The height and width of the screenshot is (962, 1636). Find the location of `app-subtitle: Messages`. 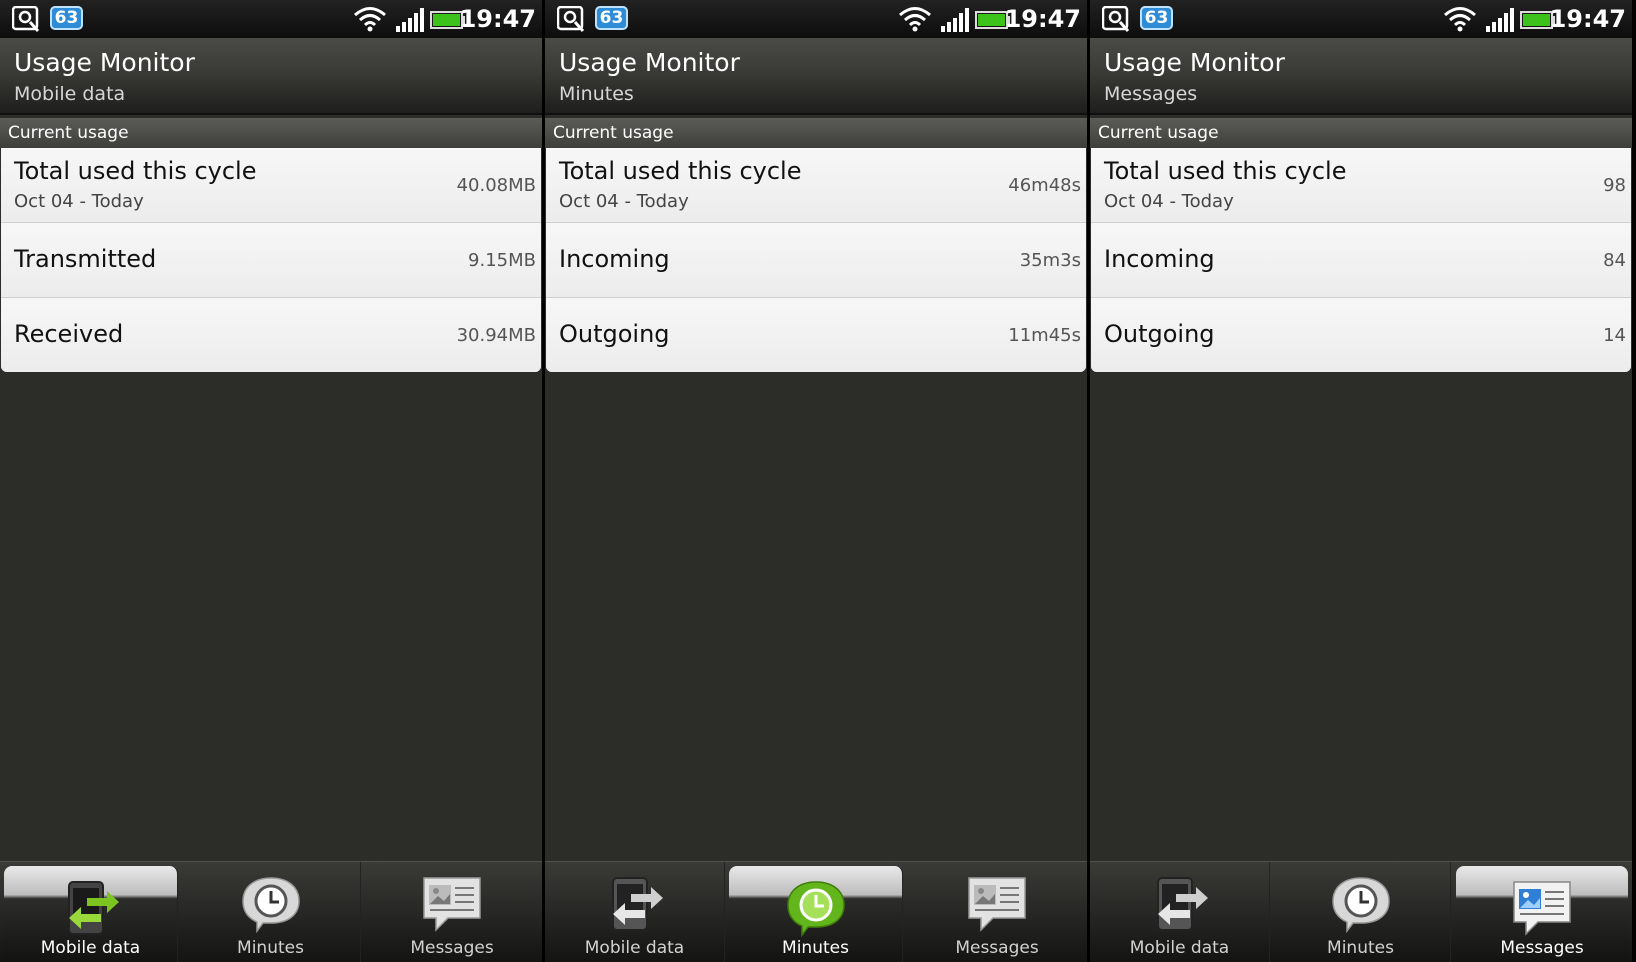

app-subtitle: Messages is located at coordinates (1151, 94).